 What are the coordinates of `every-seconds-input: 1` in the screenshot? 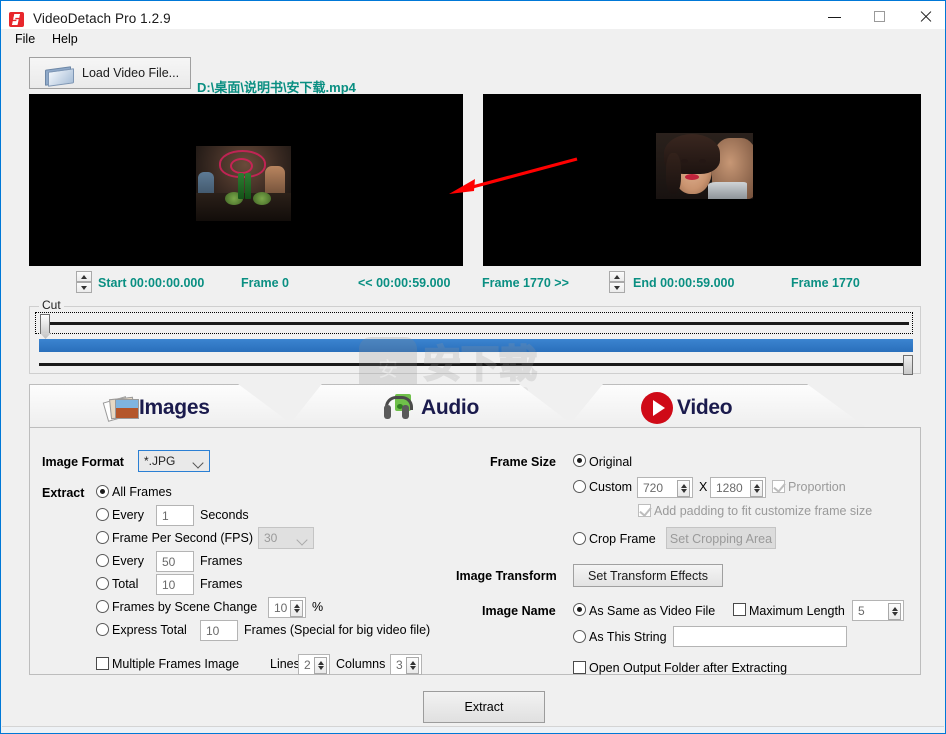 It's located at (175, 515).